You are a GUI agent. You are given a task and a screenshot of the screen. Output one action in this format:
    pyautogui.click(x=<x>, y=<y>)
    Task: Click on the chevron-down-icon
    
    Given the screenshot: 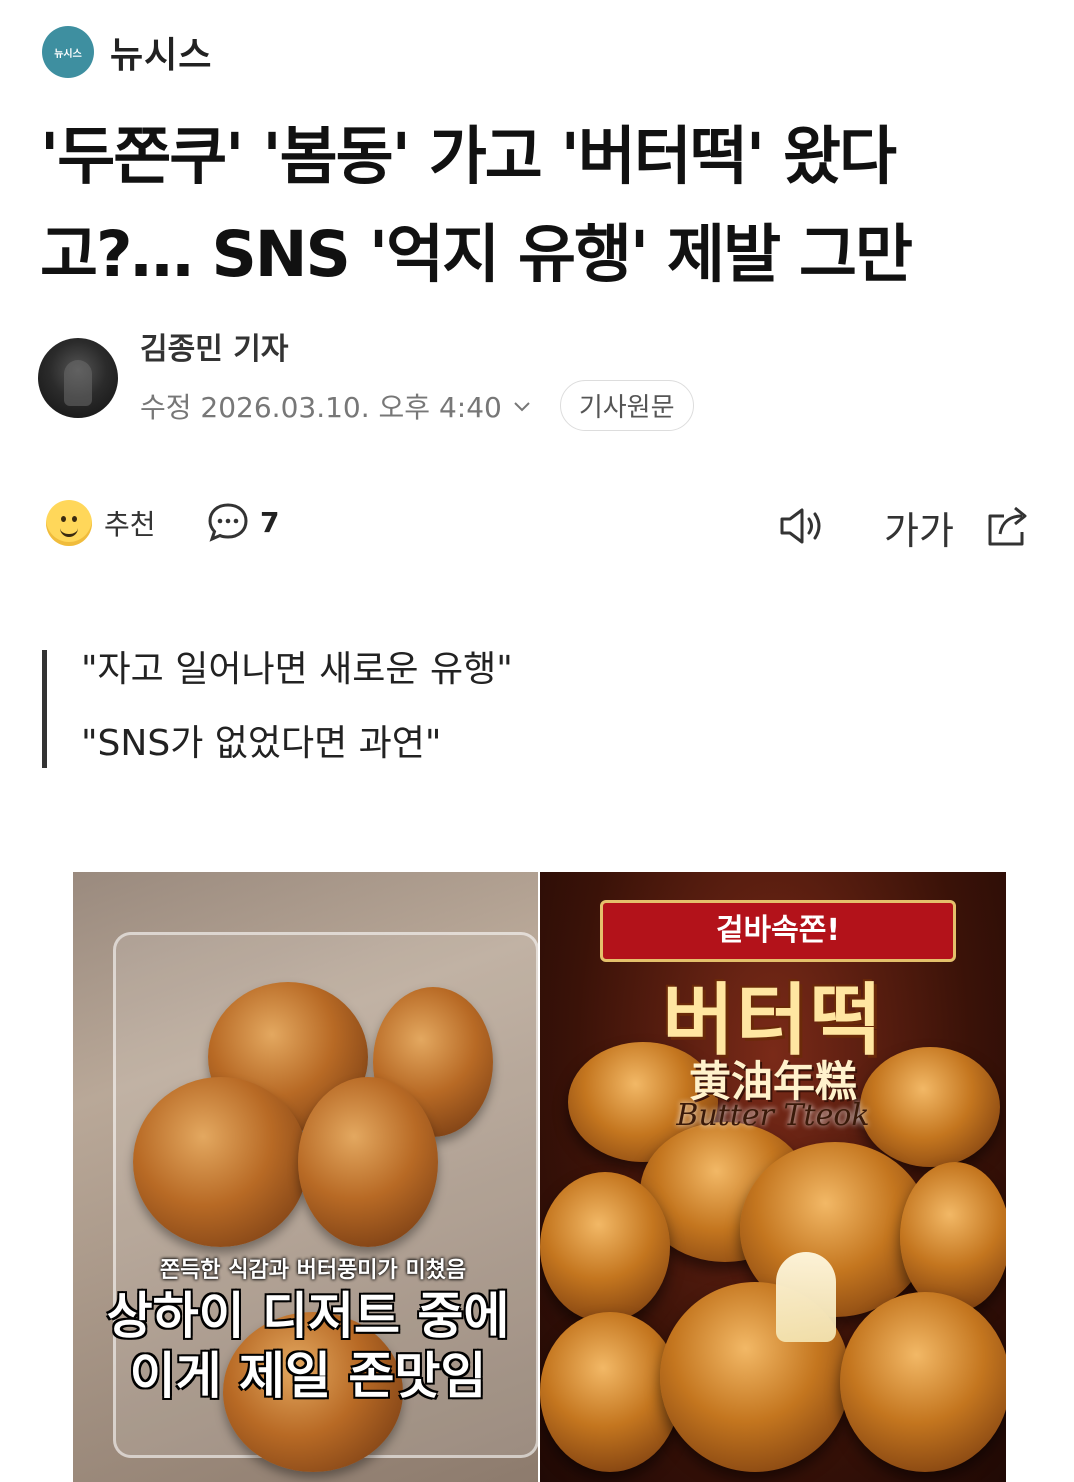 What is the action you would take?
    pyautogui.click(x=522, y=406)
    